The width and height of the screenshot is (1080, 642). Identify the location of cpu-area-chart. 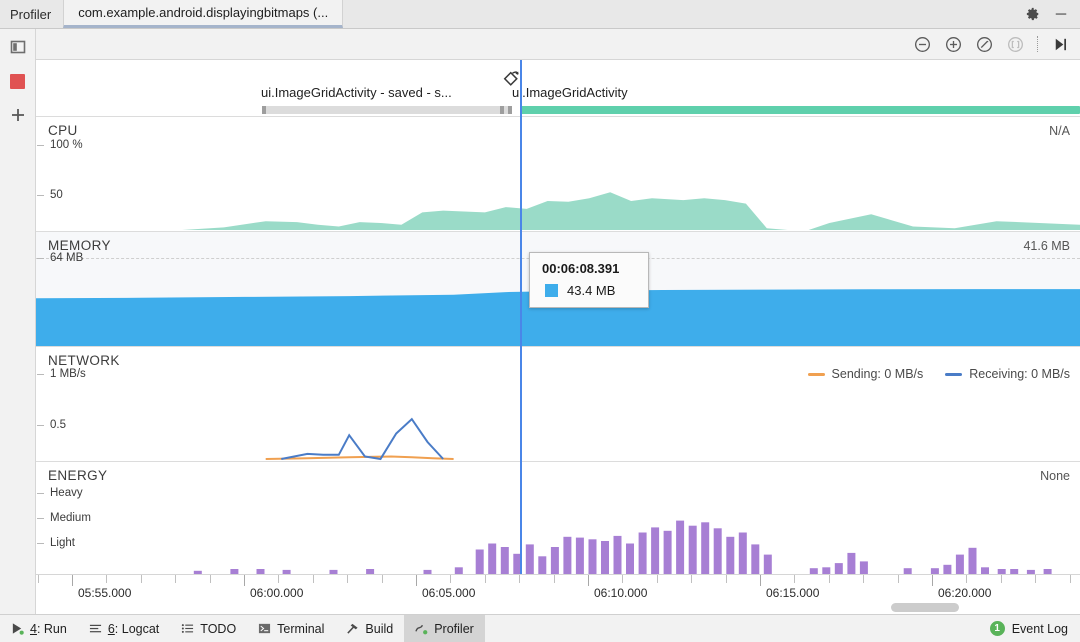
(558, 211).